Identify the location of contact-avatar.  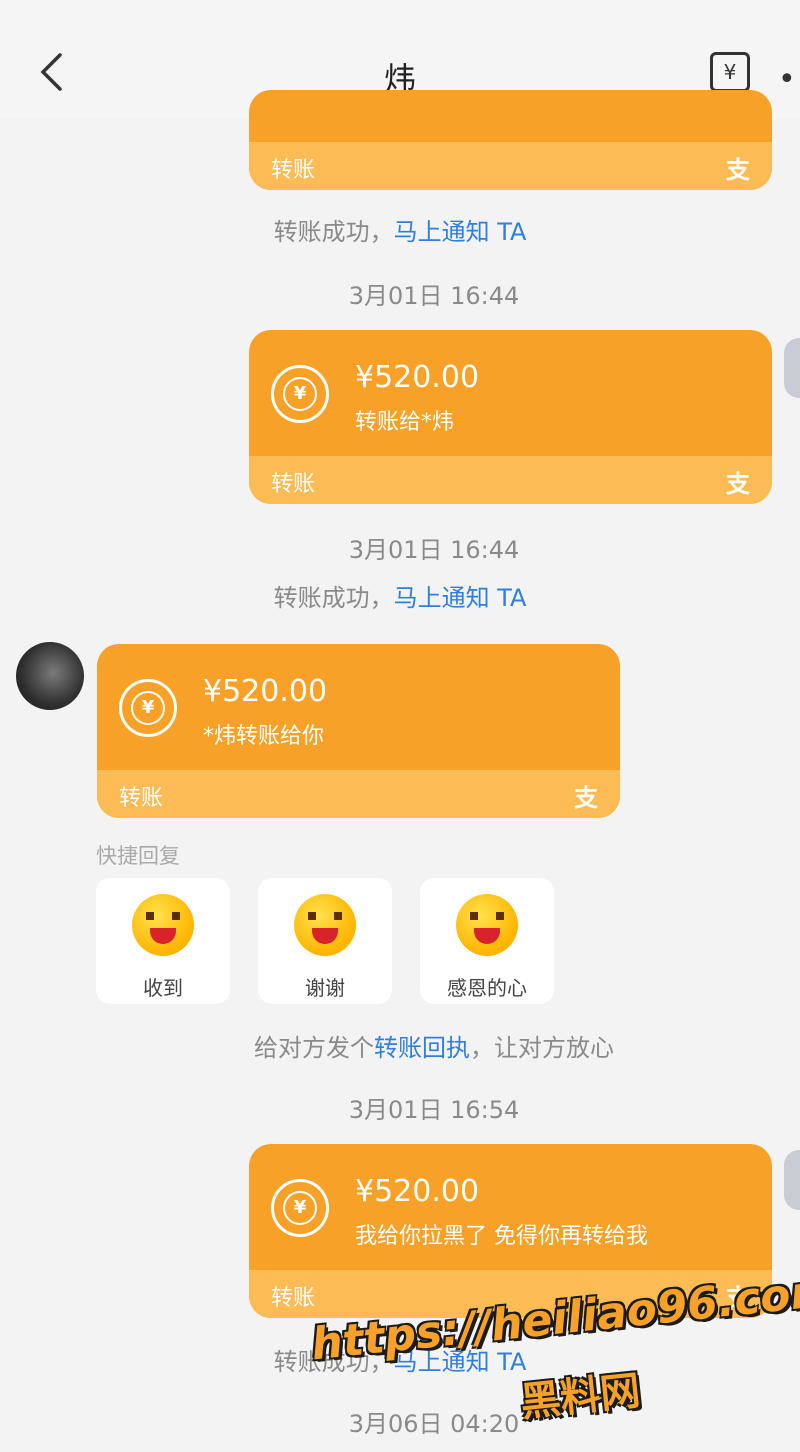
(50, 676).